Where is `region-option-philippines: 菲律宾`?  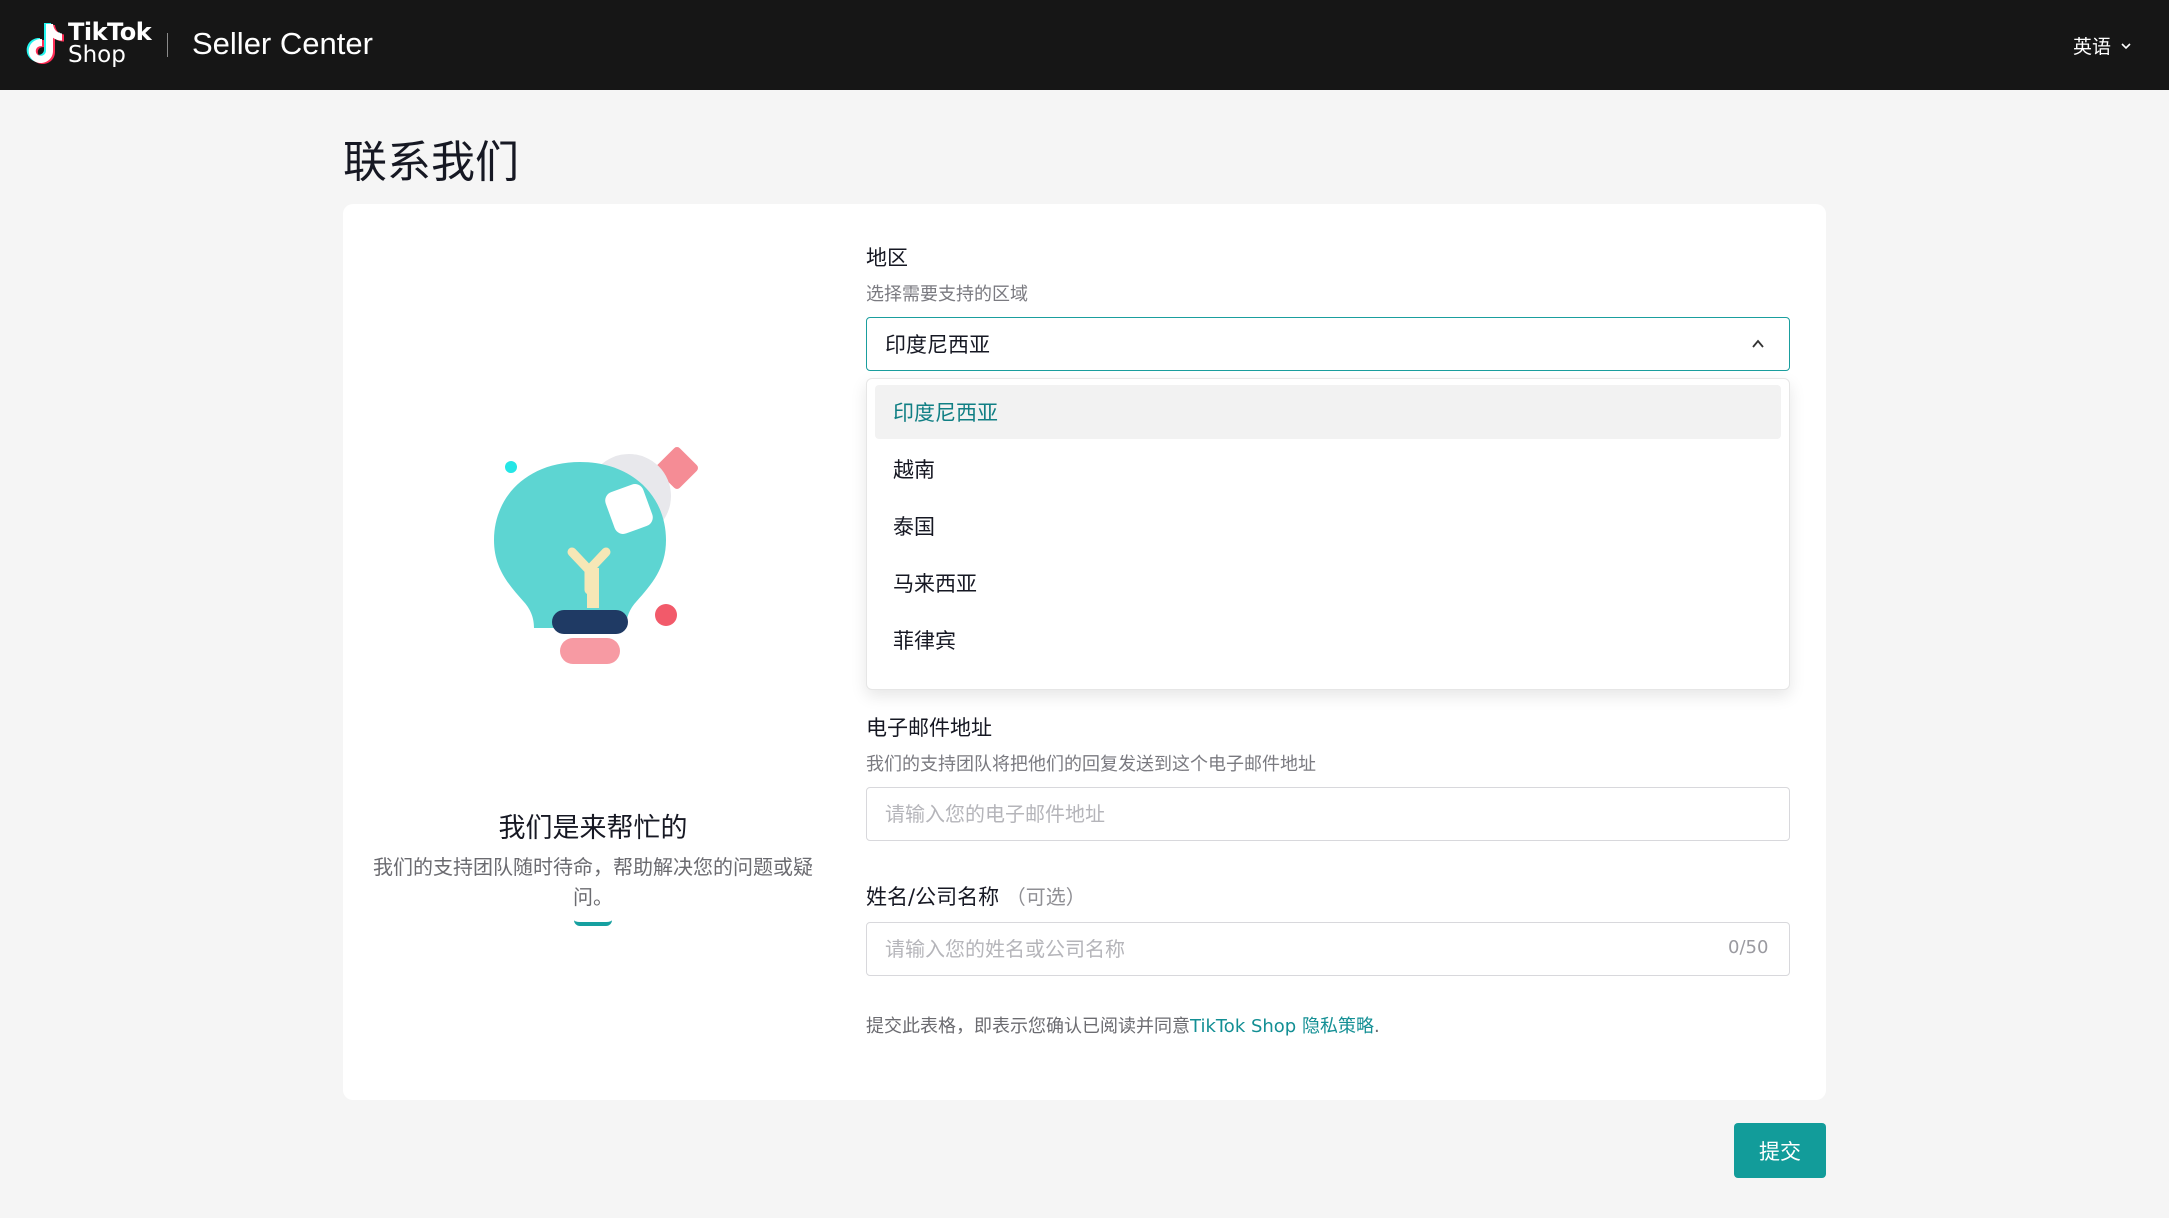 region-option-philippines: 菲律宾 is located at coordinates (1328, 640).